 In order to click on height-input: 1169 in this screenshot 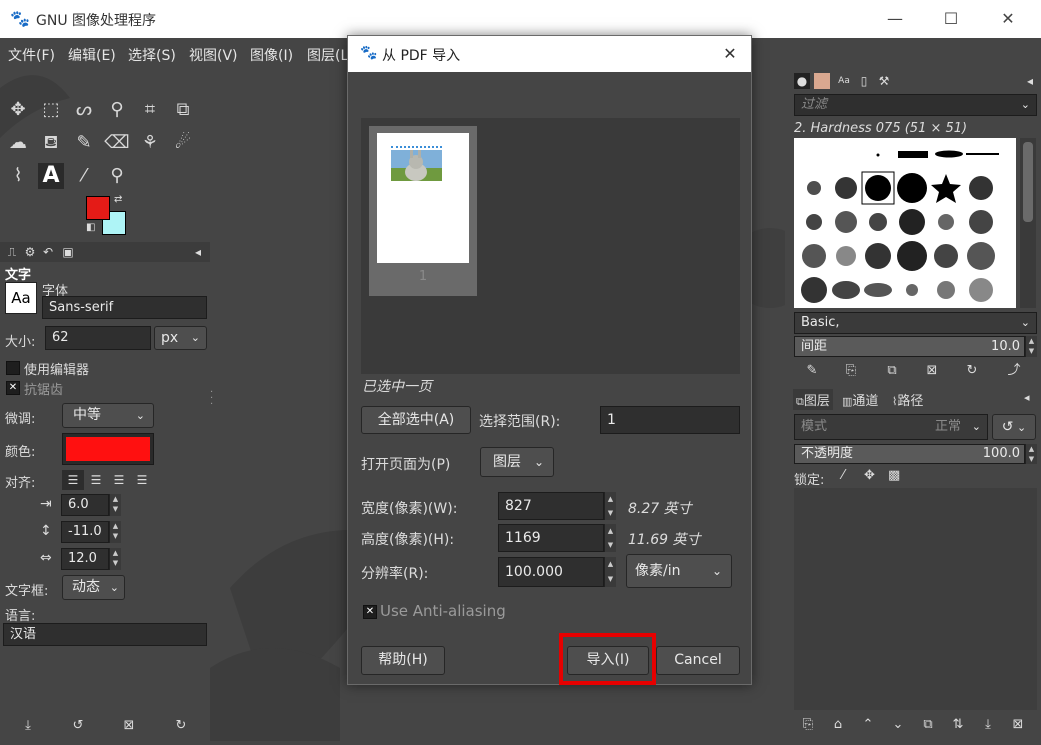, I will do `click(551, 538)`.